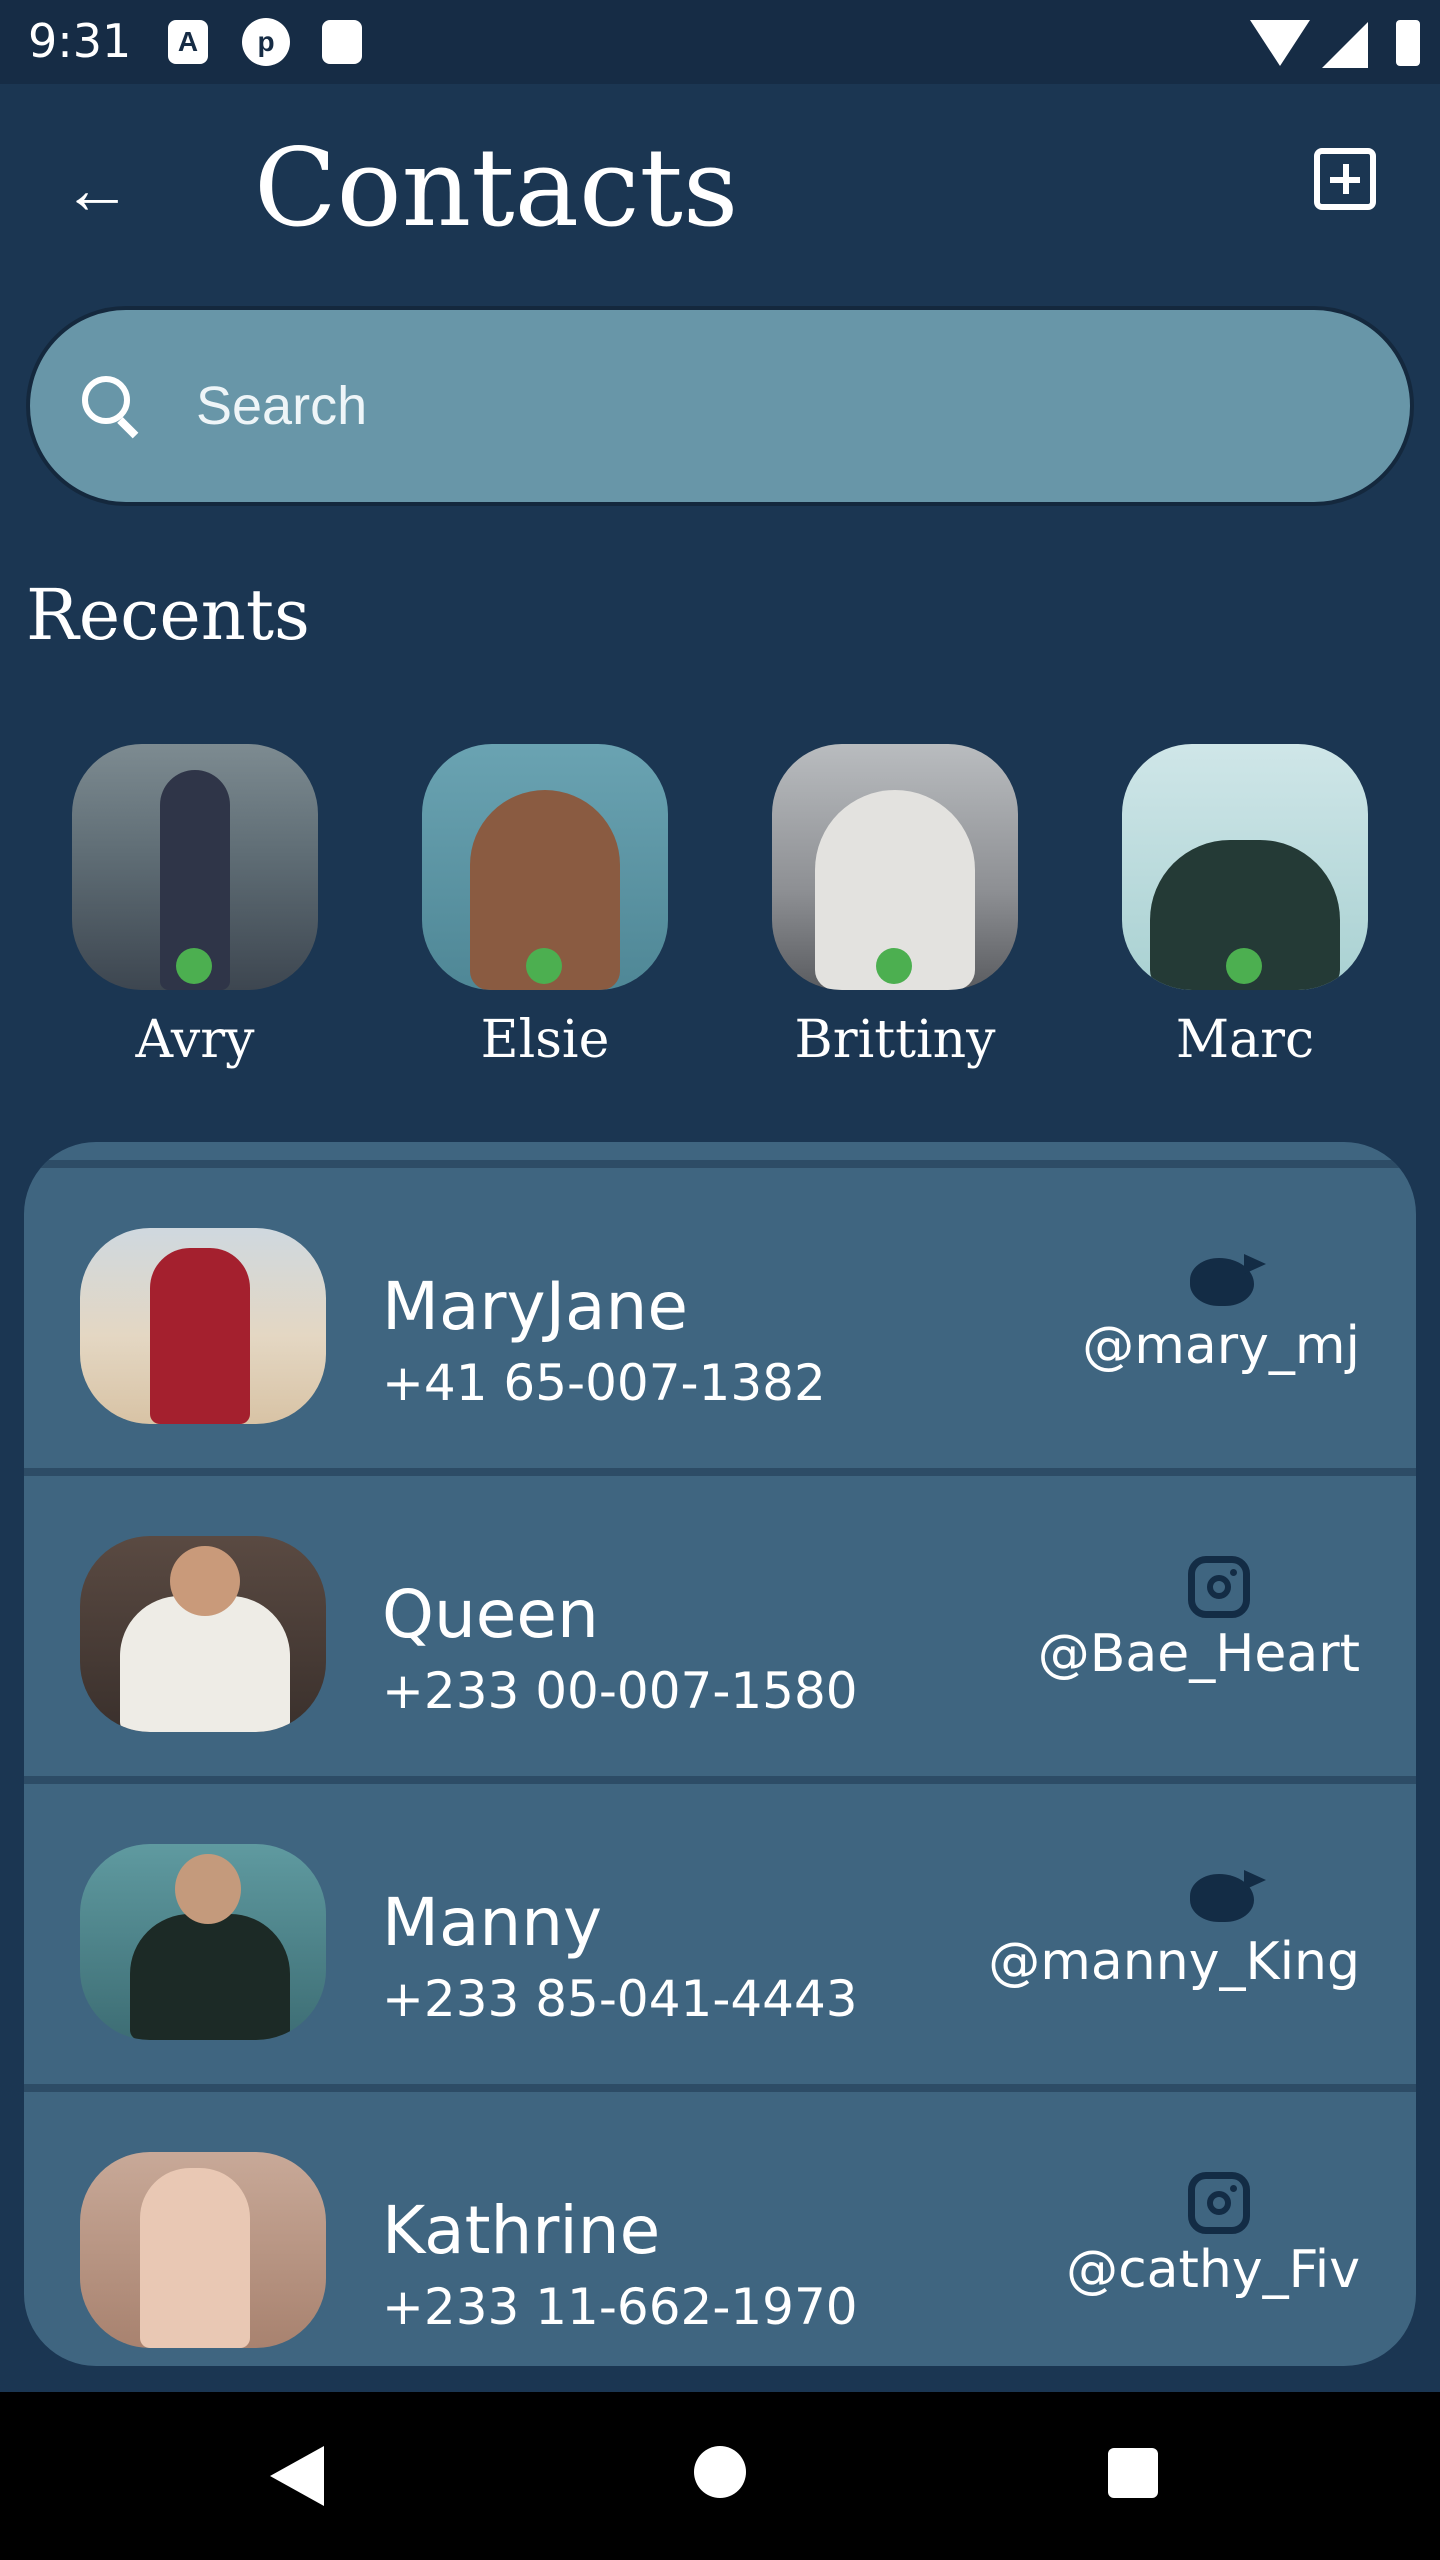 Image resolution: width=1440 pixels, height=2560 pixels. I want to click on social-handle: @manny_King, so click(1174, 1962).